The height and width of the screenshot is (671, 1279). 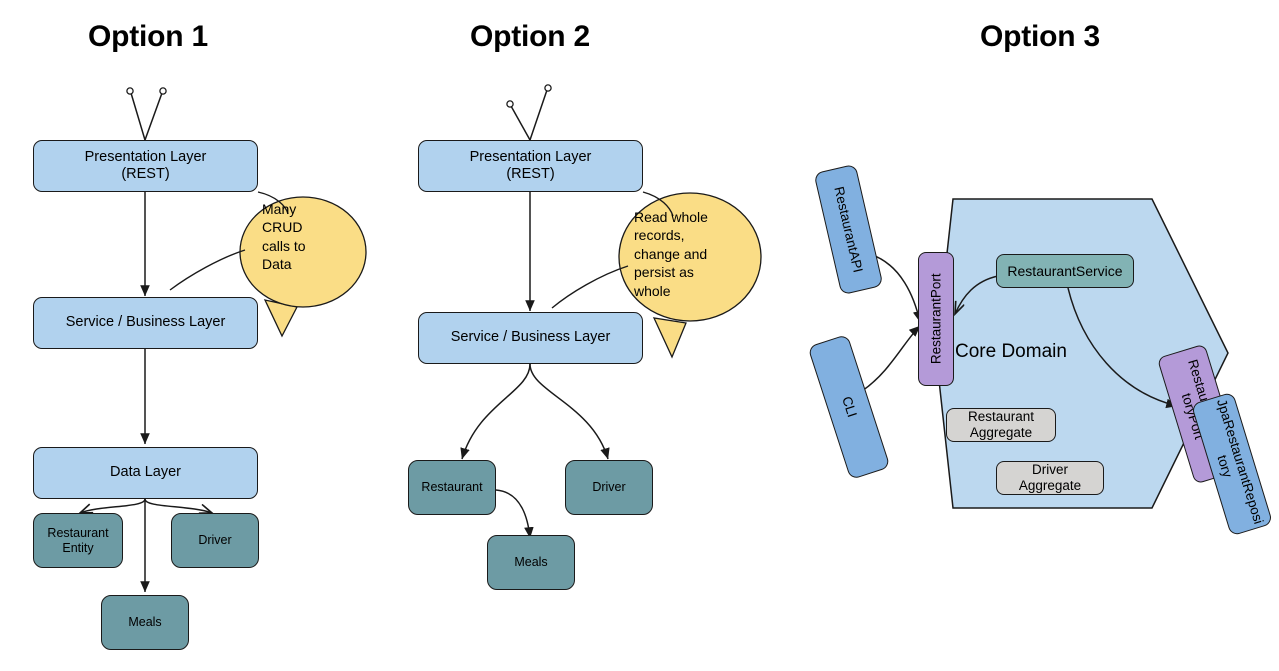 I want to click on option1-driver-entity: Driver, so click(x=215, y=540).